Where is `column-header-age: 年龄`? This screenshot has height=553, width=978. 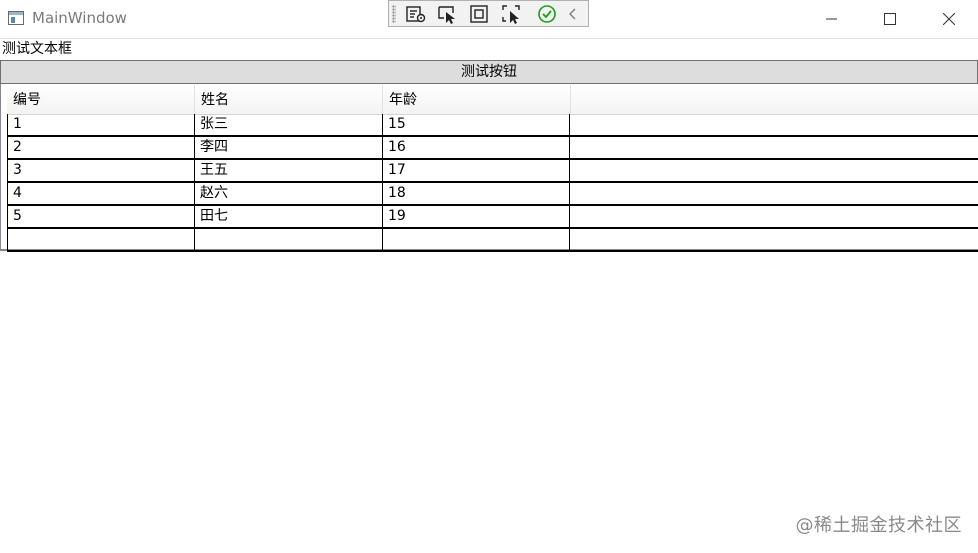 column-header-age: 年龄 is located at coordinates (477, 99).